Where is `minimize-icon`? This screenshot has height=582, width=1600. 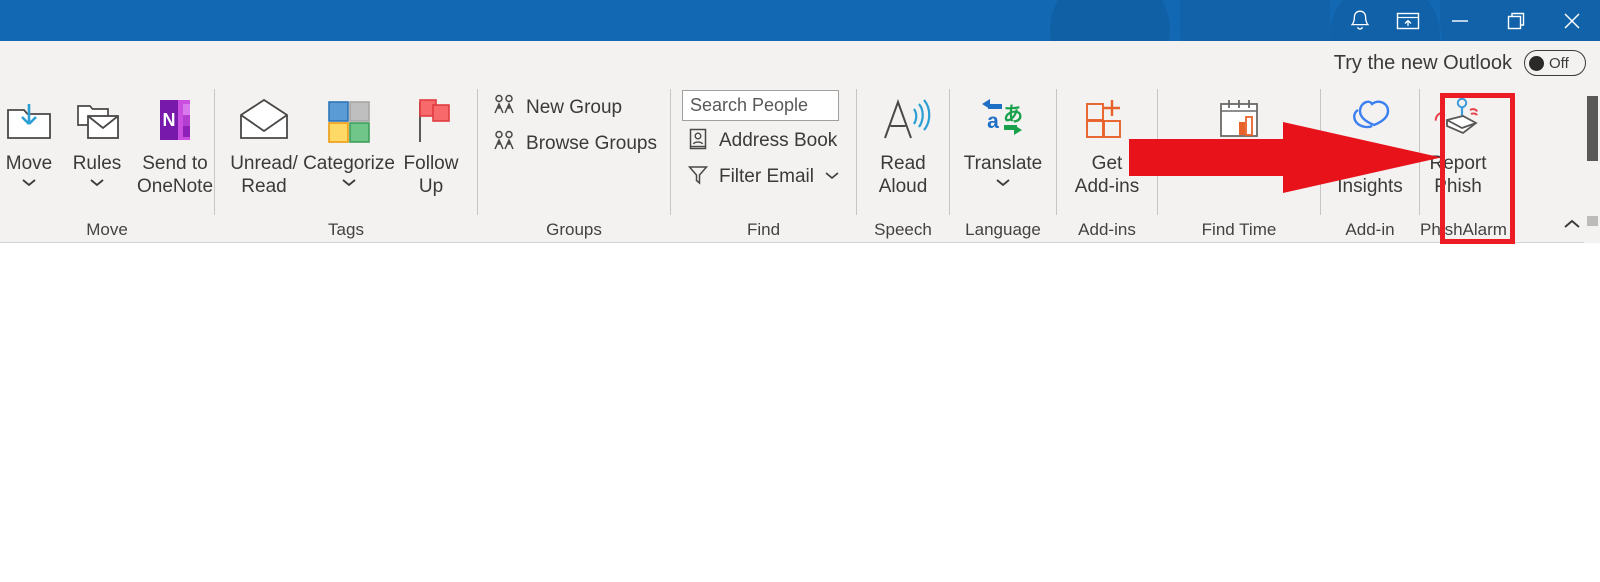
minimize-icon is located at coordinates (1460, 21).